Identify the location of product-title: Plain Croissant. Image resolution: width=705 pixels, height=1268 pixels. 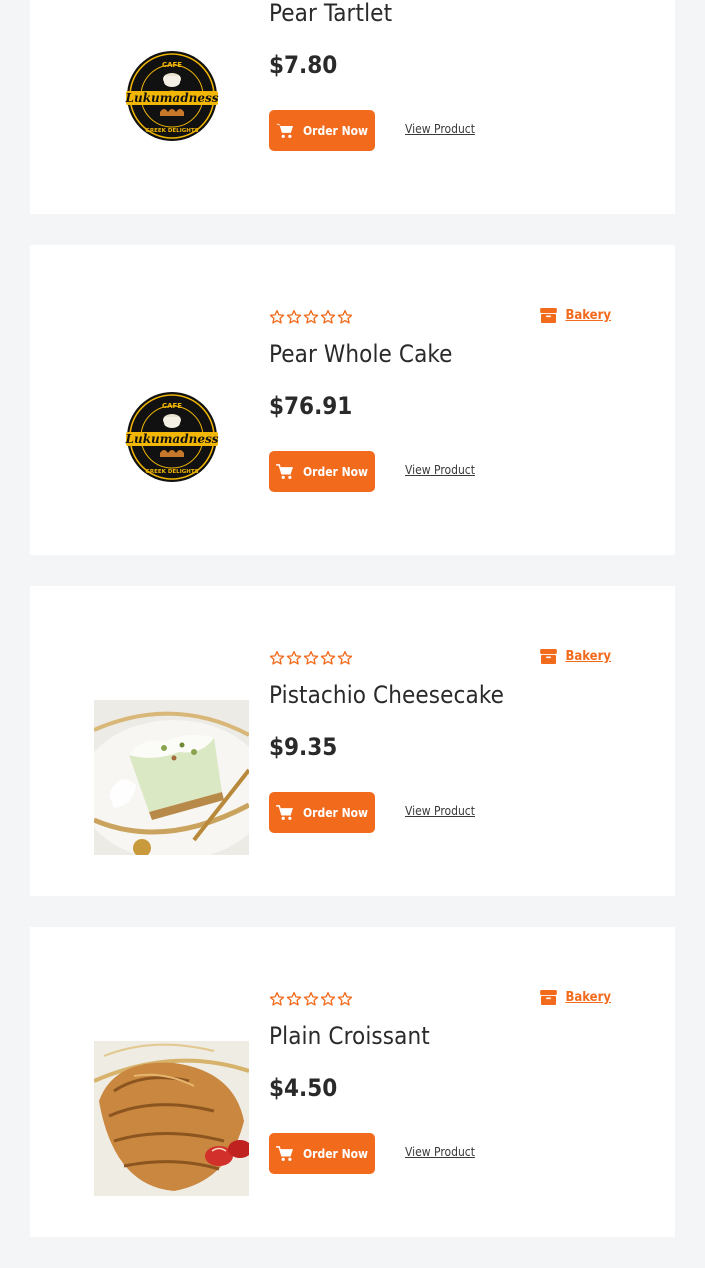
(349, 1036).